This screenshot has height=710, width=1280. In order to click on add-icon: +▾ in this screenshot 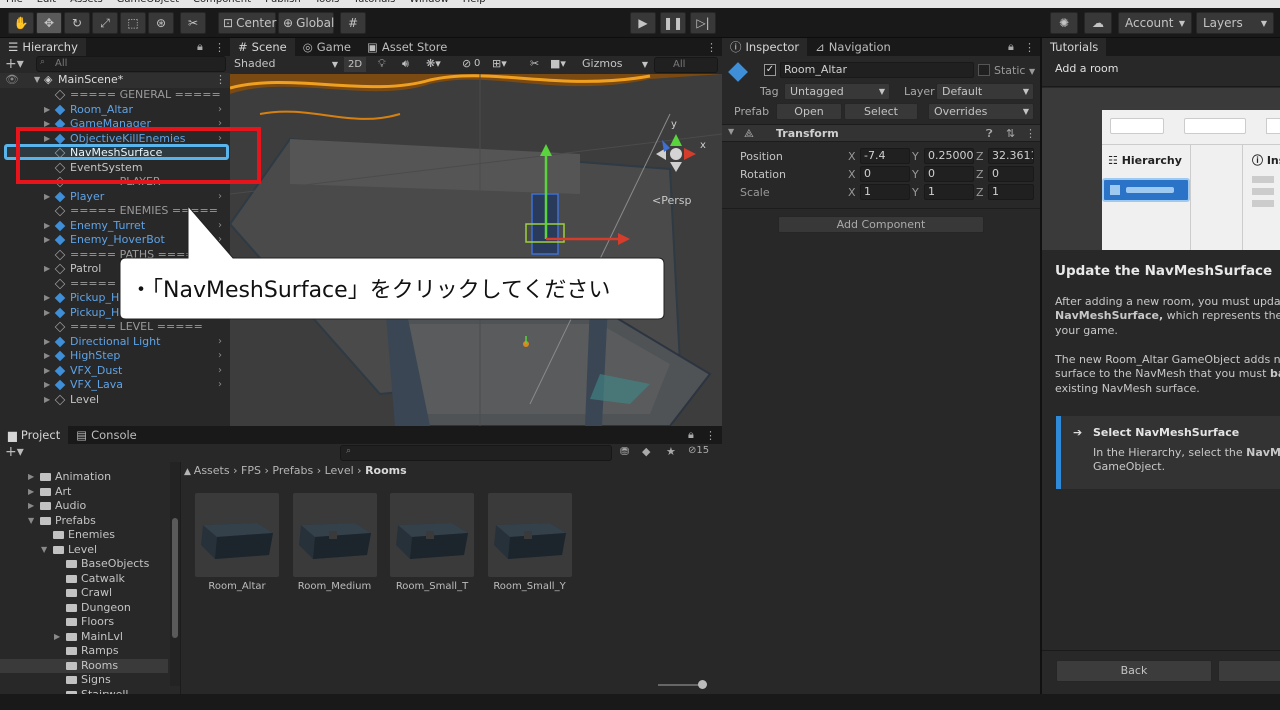, I will do `click(14, 64)`.